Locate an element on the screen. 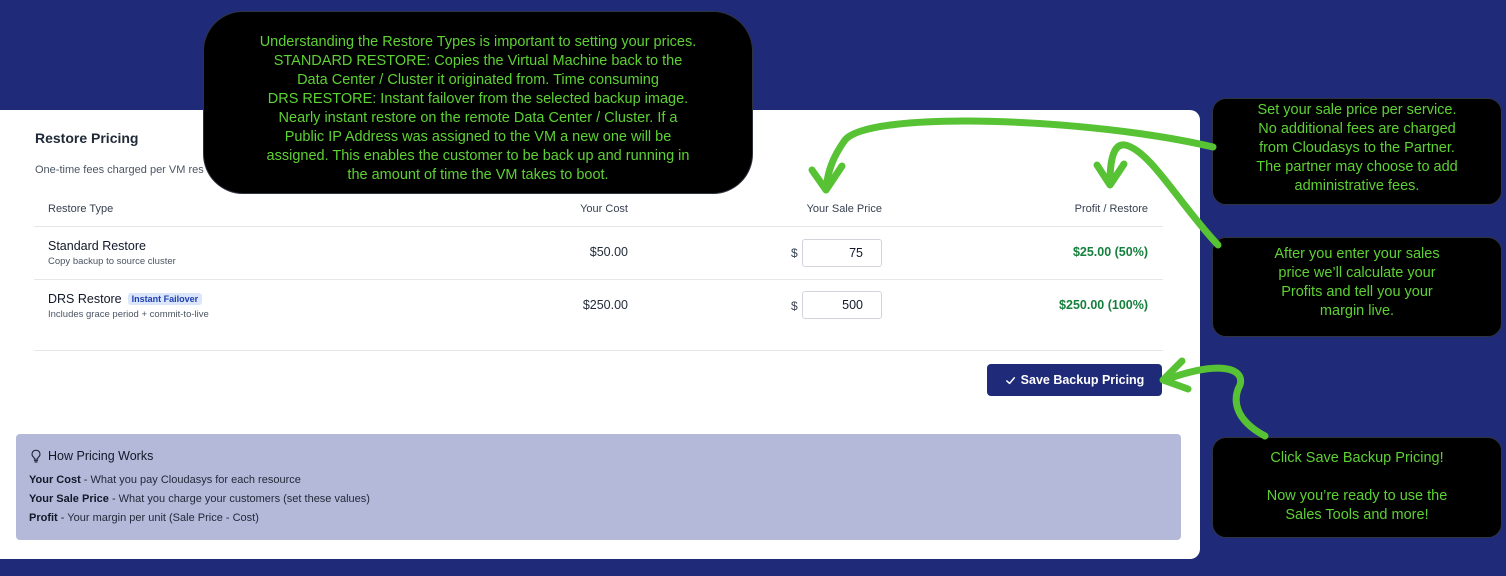 The width and height of the screenshot is (1506, 576). restore-type-name: Standard Restore is located at coordinates (97, 246).